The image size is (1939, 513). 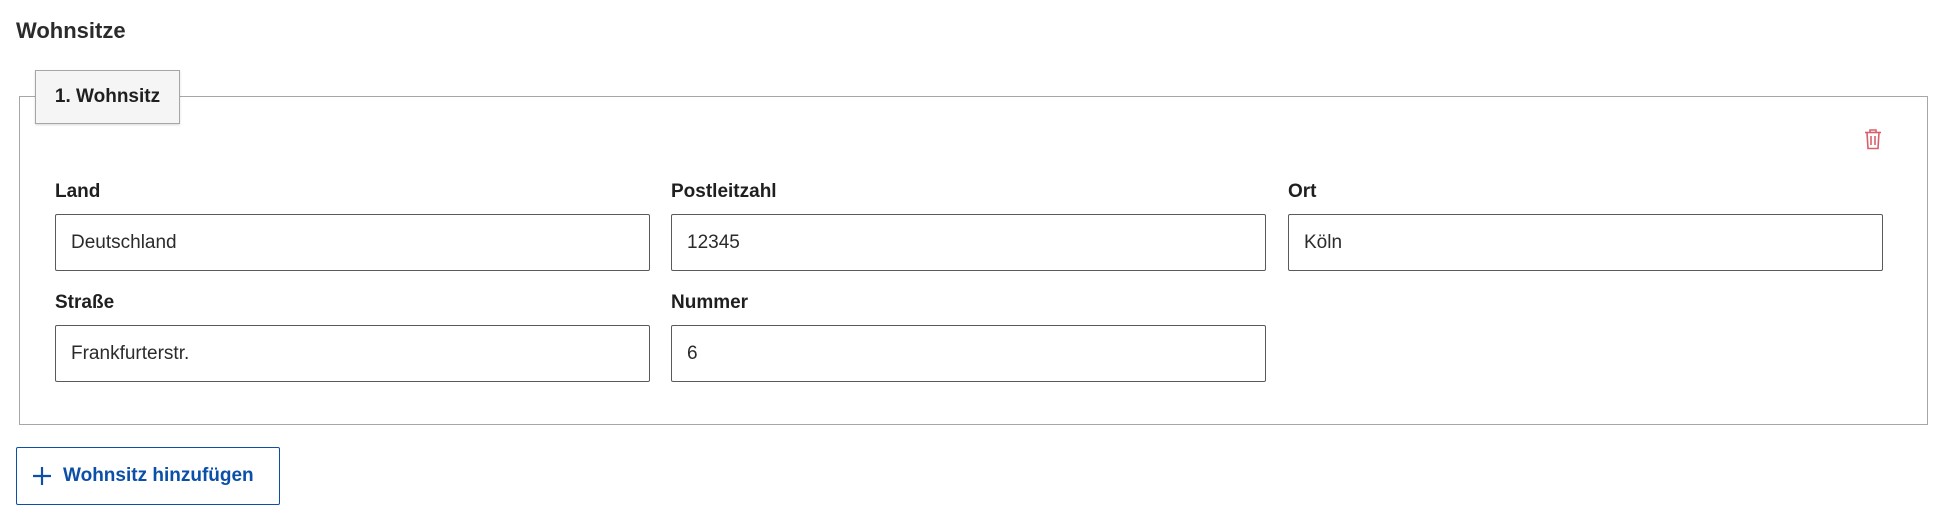 I want to click on nummer-label: Nummer, so click(x=710, y=302).